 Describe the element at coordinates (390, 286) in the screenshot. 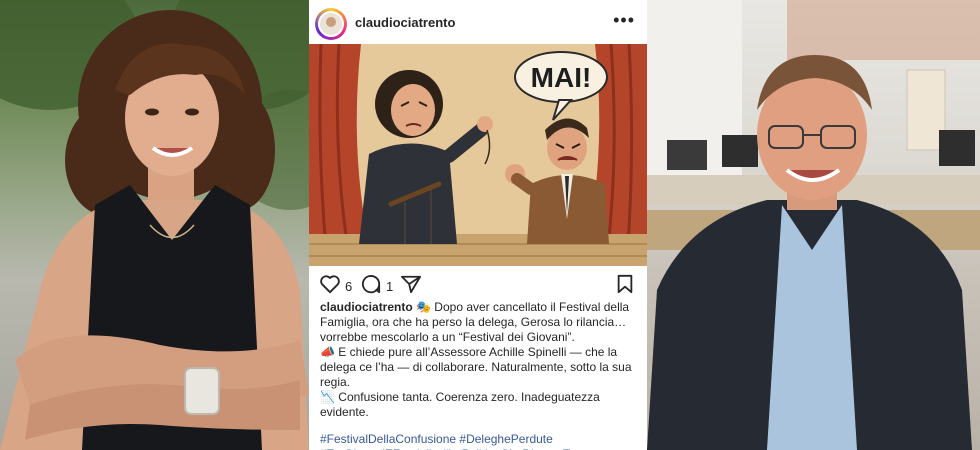

I see `comment-count: 1` at that location.